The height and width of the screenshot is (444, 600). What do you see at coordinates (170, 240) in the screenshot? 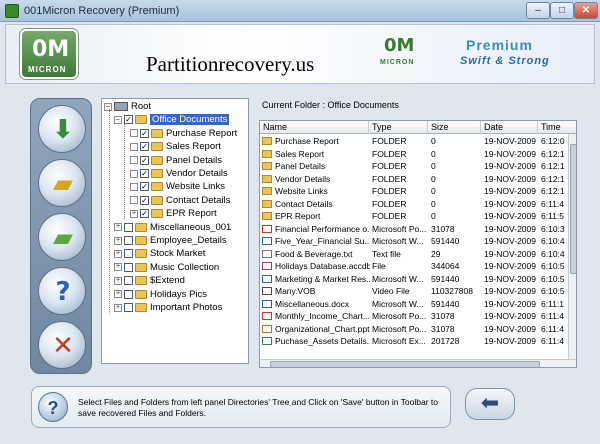
I see `tree-node-sibling: + Employee_Details` at bounding box center [170, 240].